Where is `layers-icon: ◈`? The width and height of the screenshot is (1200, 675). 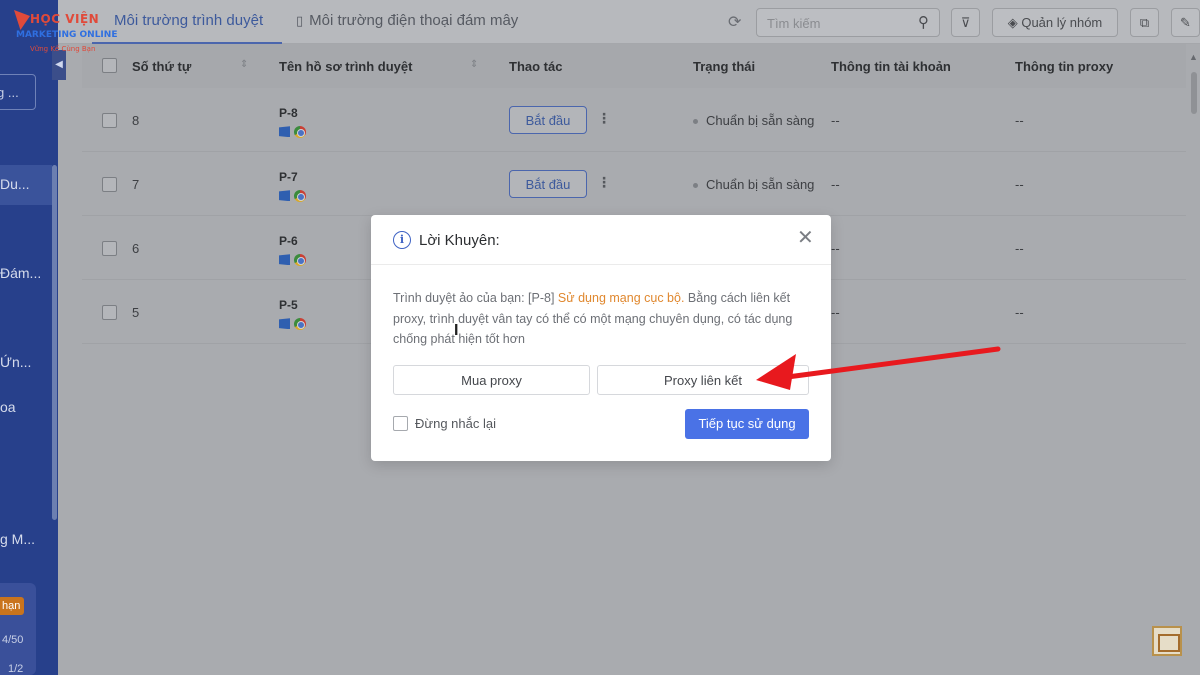 layers-icon: ◈ is located at coordinates (1014, 22).